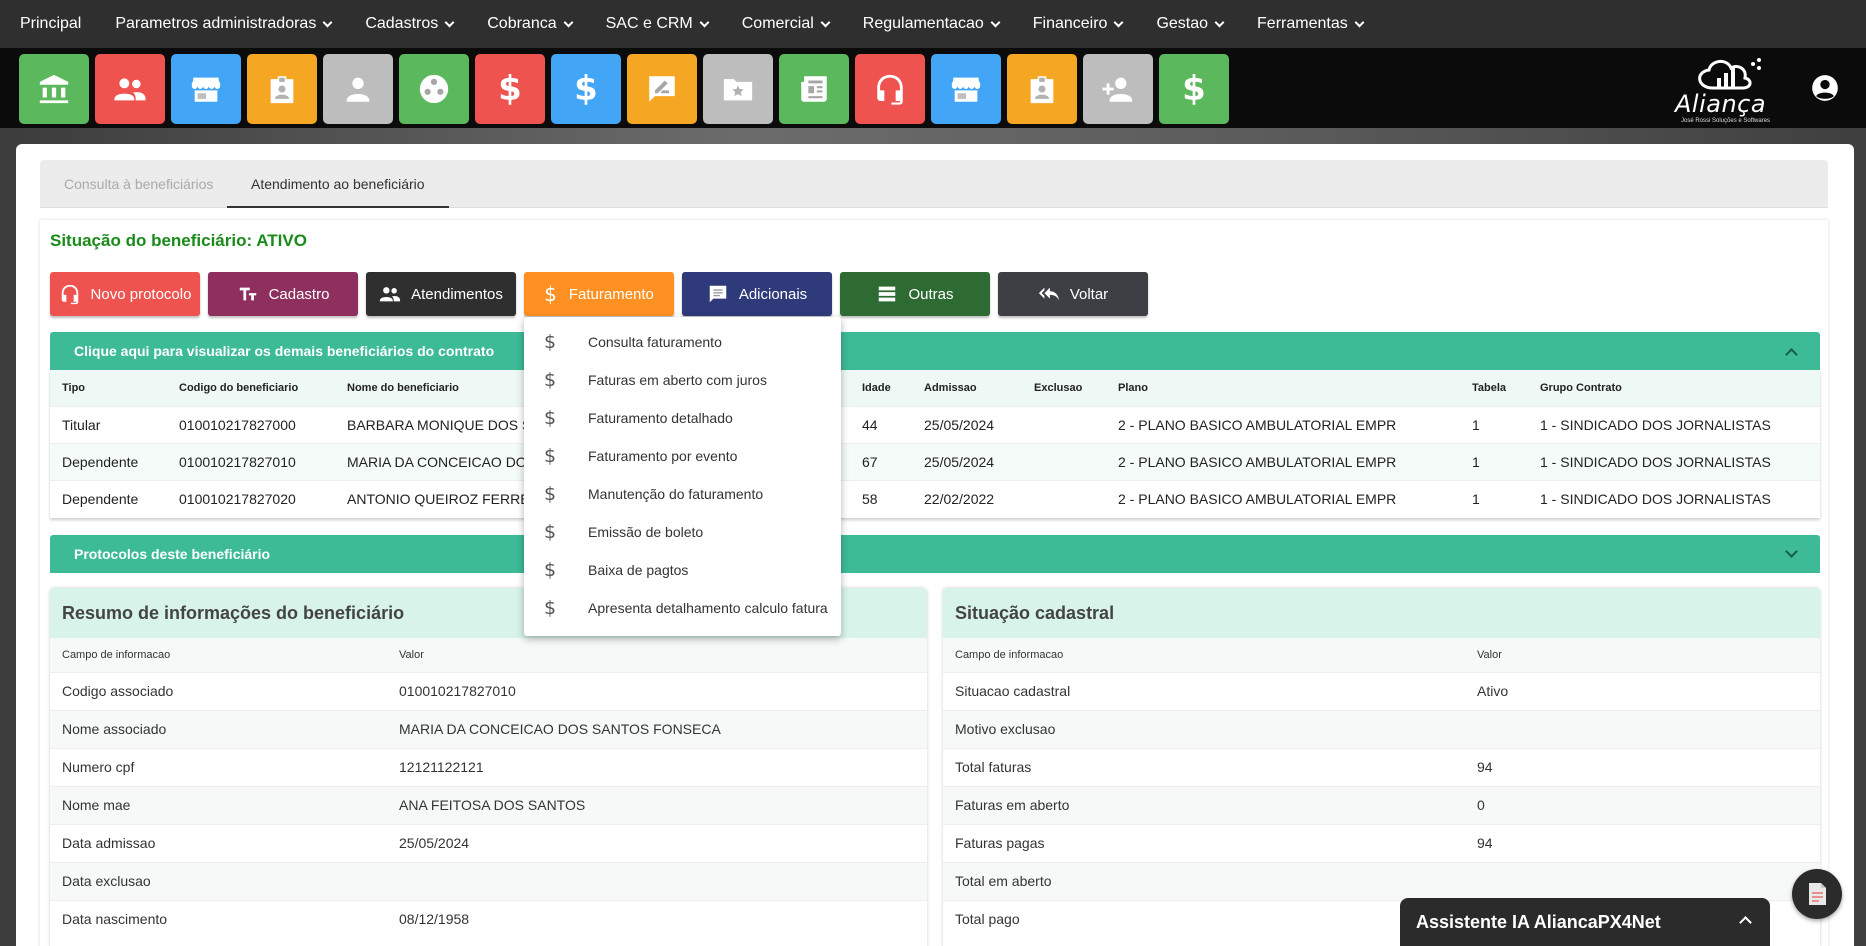  I want to click on nav-item-comercial: Comercial, so click(786, 24).